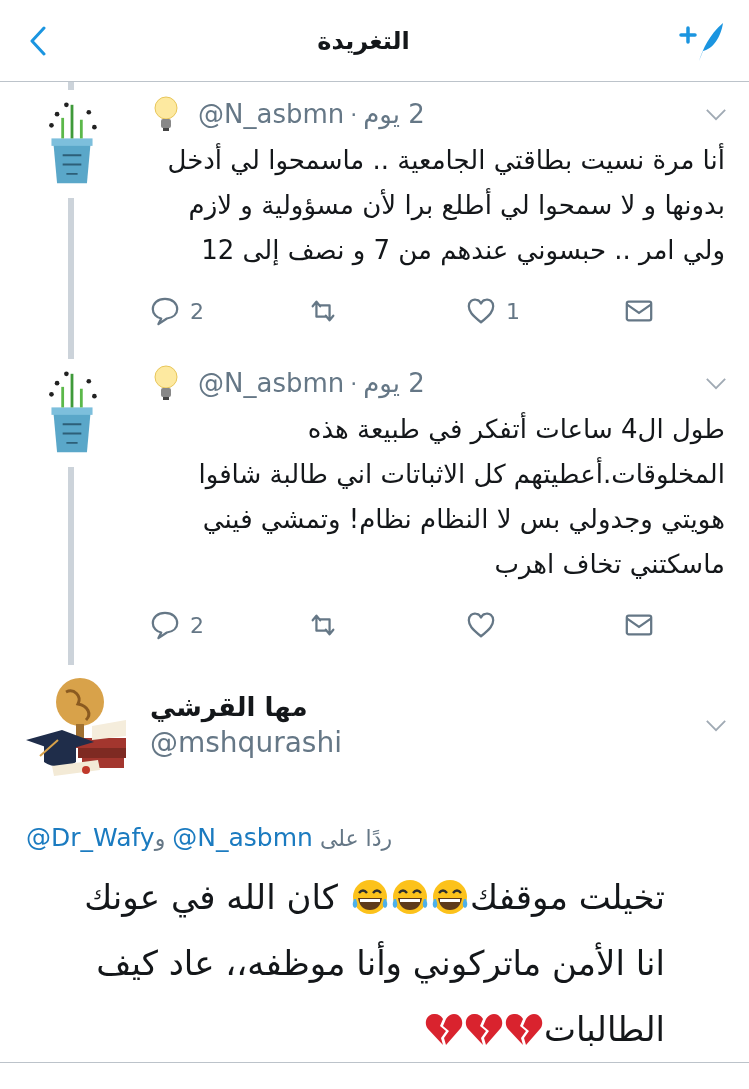 The height and width of the screenshot is (1089, 749). I want to click on tweet-text: طول ال4 ساعات أتفكر في طبيعة هذه المخلوقات.أعطيتهم كل الاثباتات اني طالبة شافوا هويتي وجدولي بس لا النظام نظام! وتمشي فيني ماسكتني تخاف اهرب, so click(461, 496).